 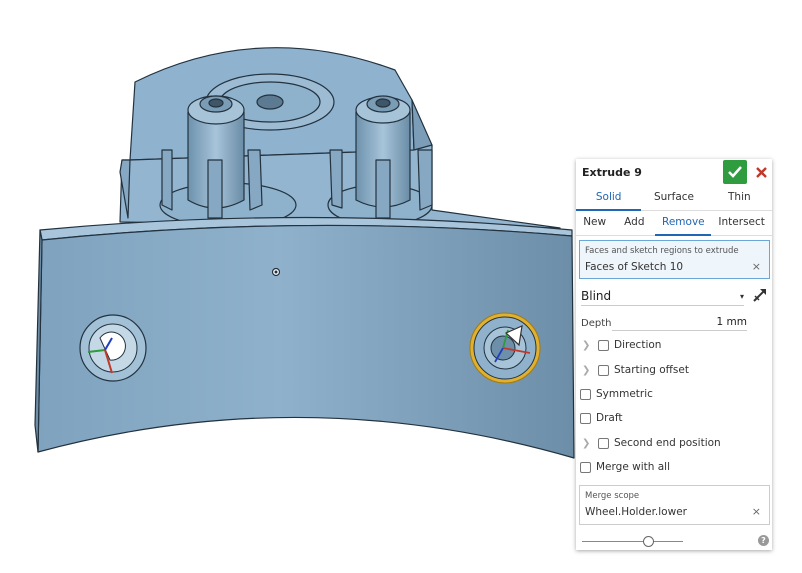 I want to click on second-end-label: Second end position, so click(x=667, y=443).